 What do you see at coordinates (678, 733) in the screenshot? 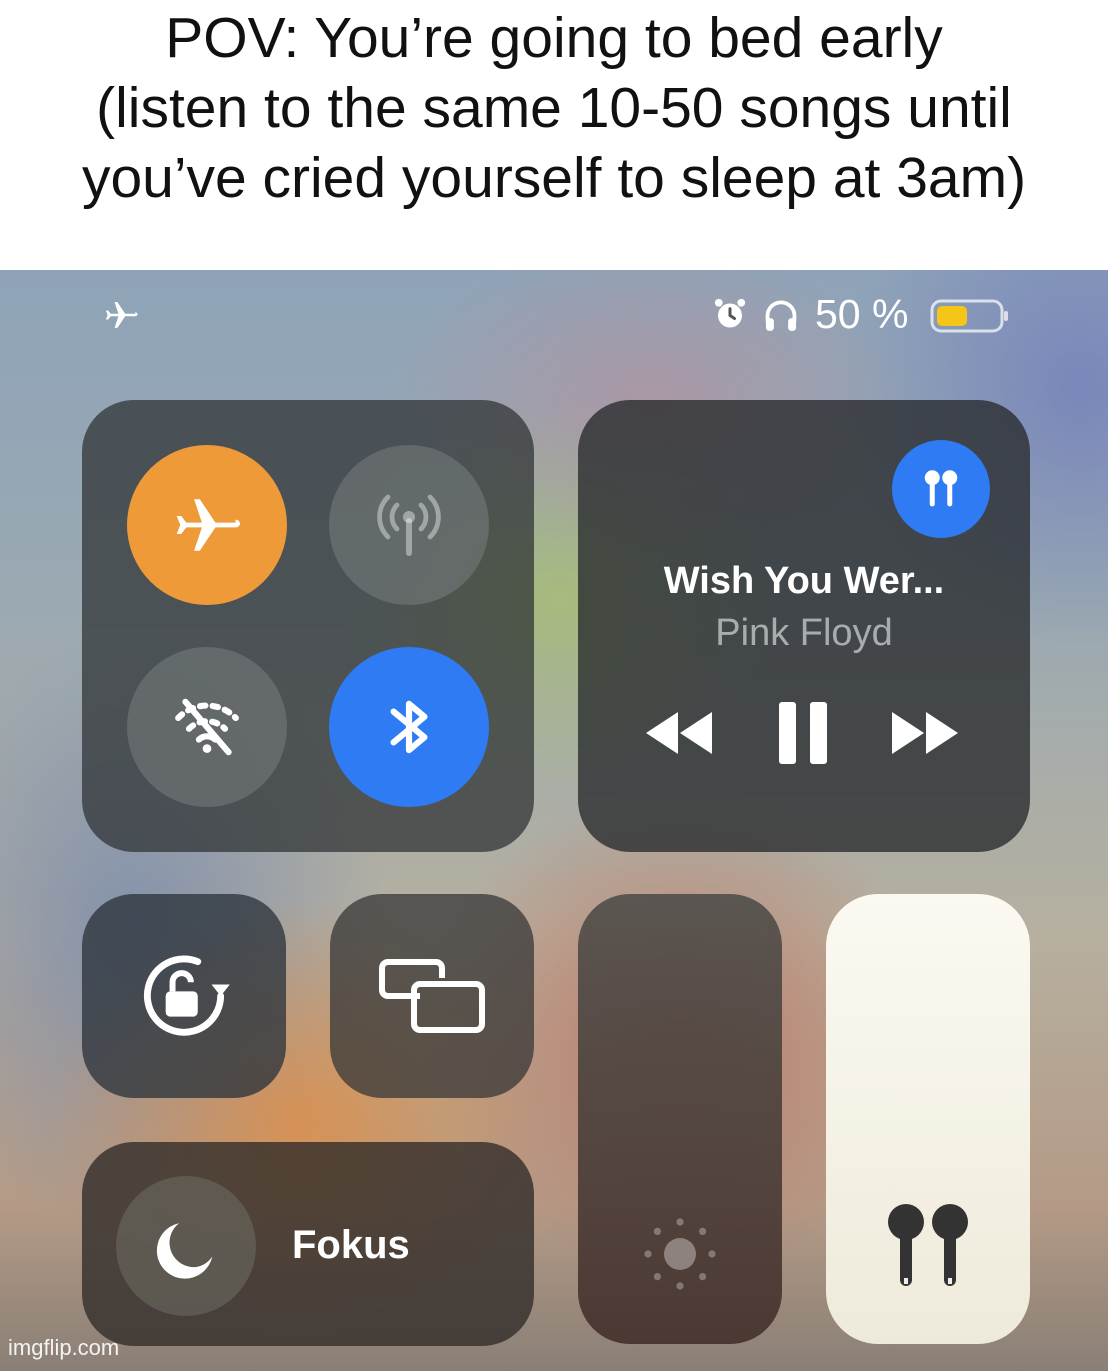
I see `previous-track-button` at bounding box center [678, 733].